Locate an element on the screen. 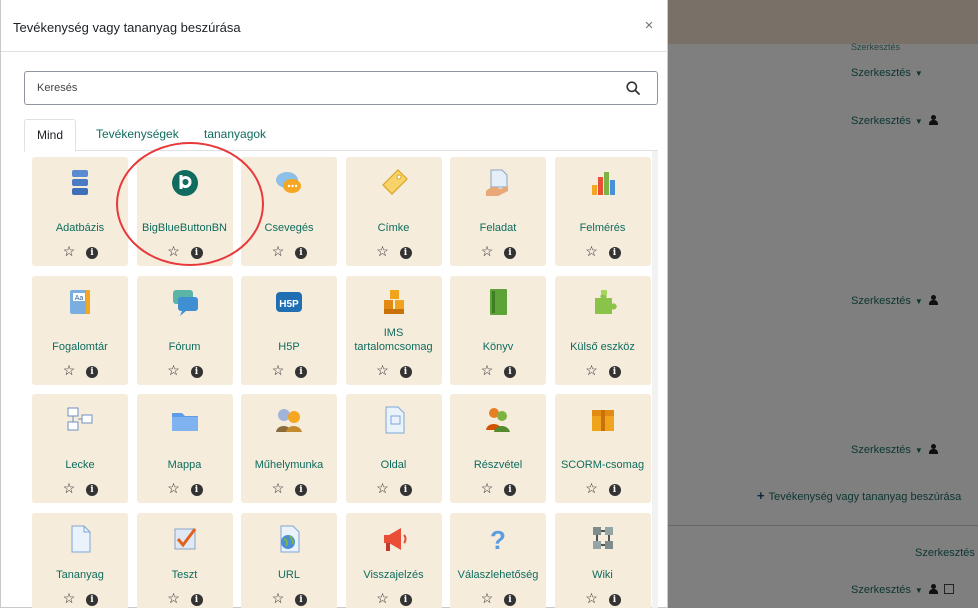  activity-tile-feedback-megaphone: Visszajelzés ☆ i is located at coordinates (393, 560).